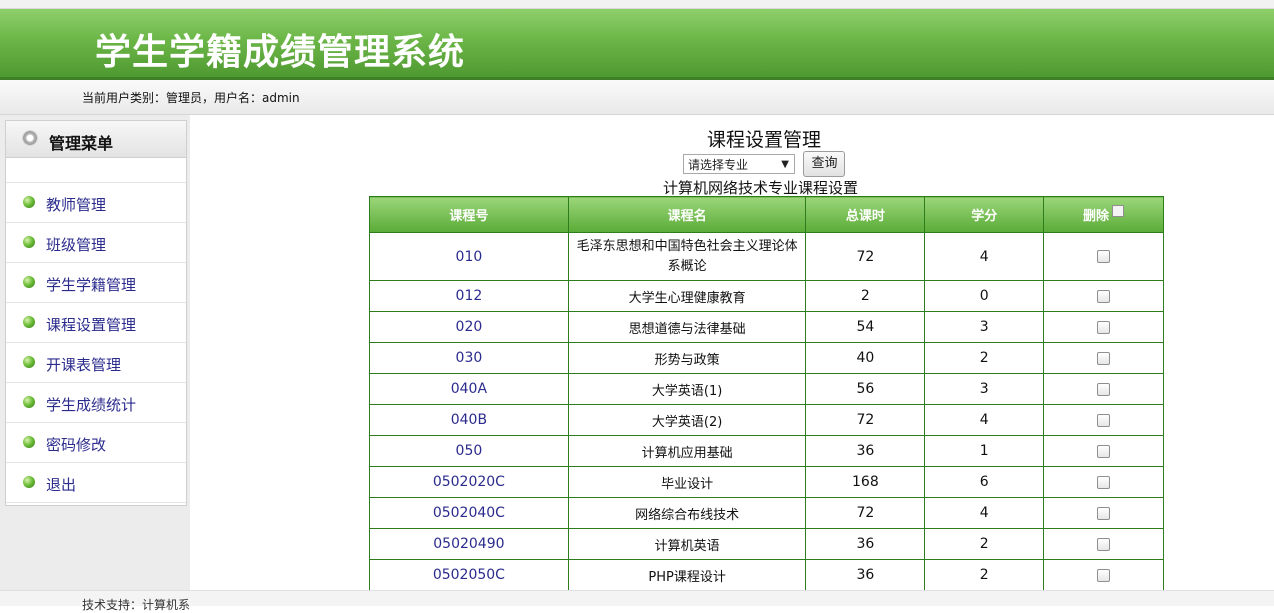  Describe the element at coordinates (761, 188) in the screenshot. I see `table-subtitle: 计算机网络技术专业课程设置` at that location.